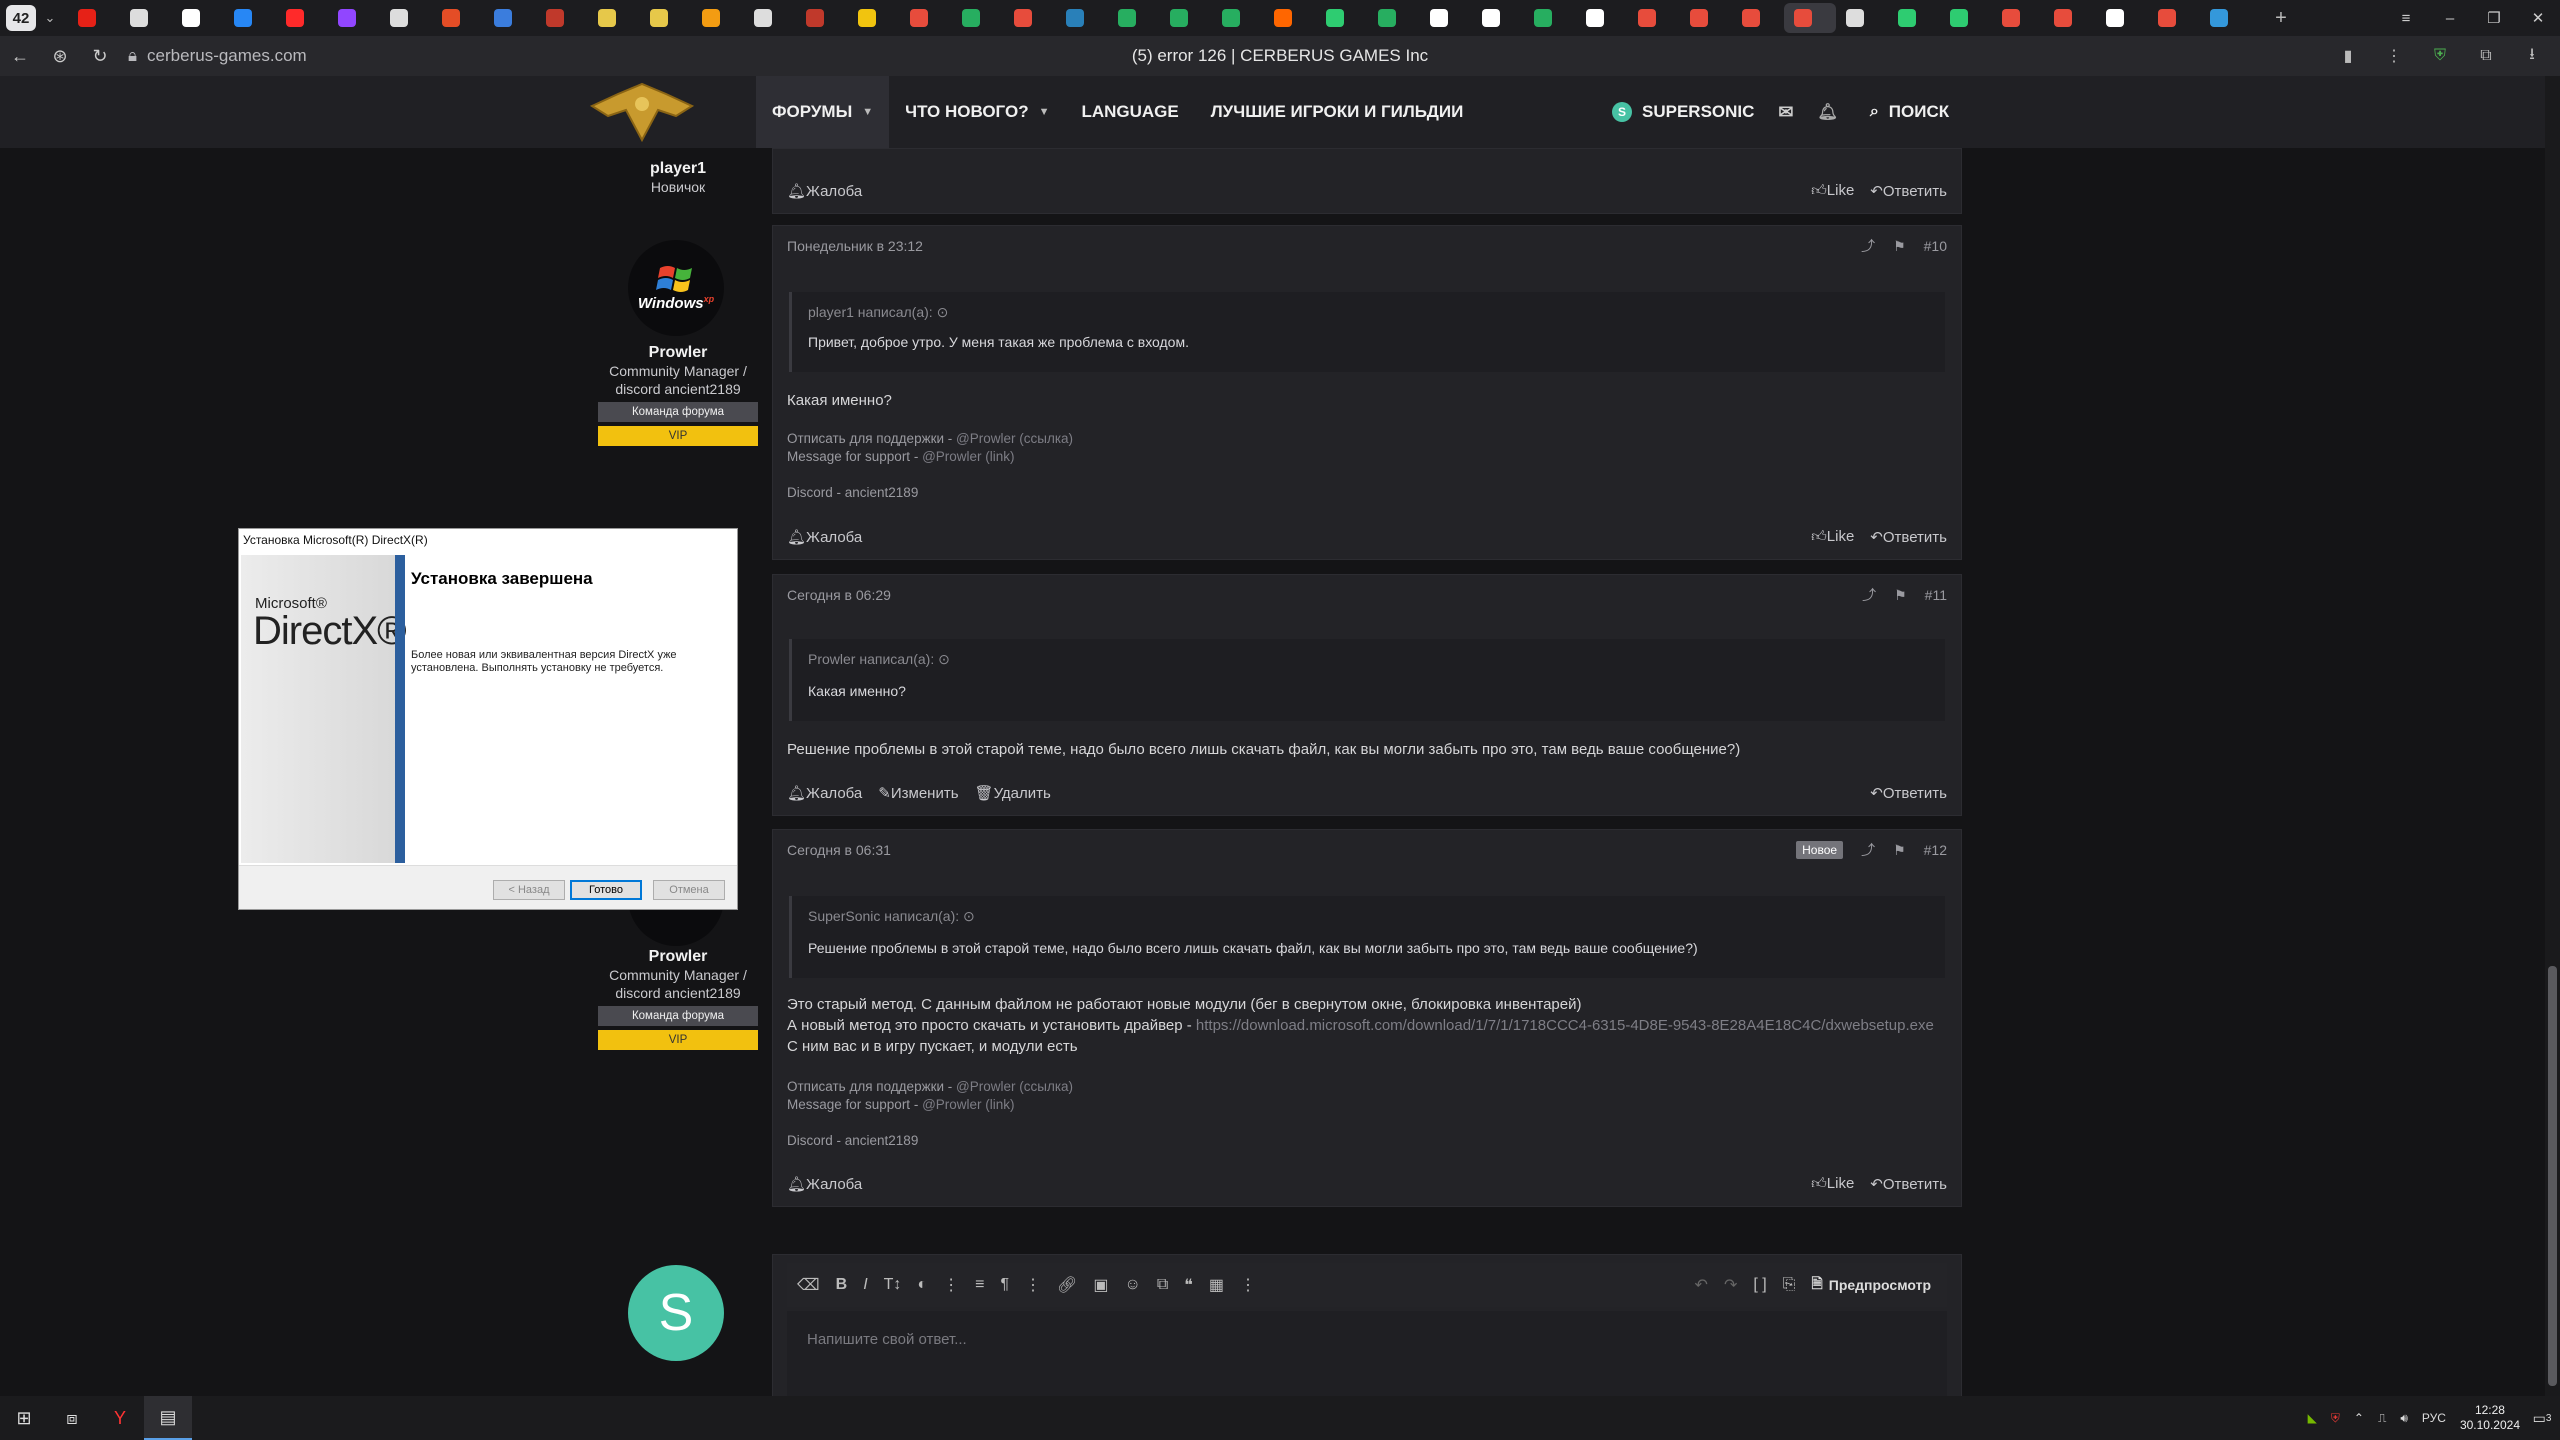 The image size is (2560, 1440). What do you see at coordinates (642, 112) in the screenshot?
I see `cerberus-logo` at bounding box center [642, 112].